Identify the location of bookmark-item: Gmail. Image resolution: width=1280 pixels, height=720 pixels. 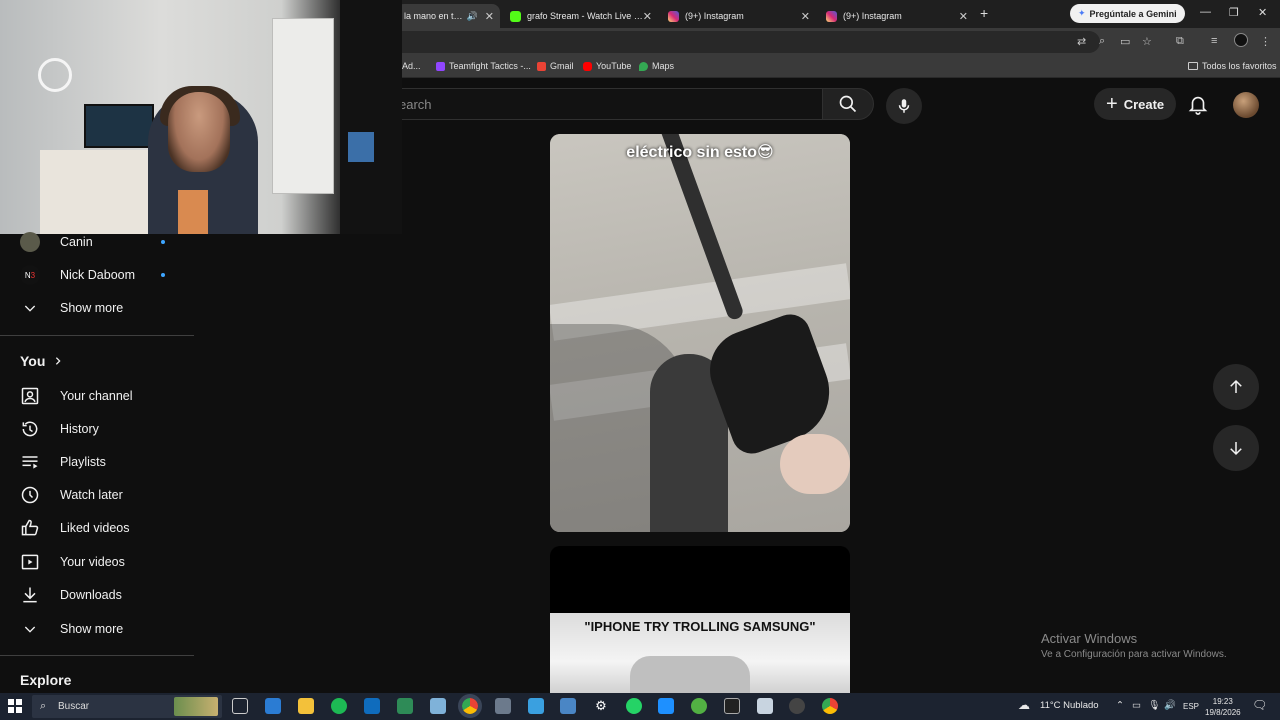
(555, 66).